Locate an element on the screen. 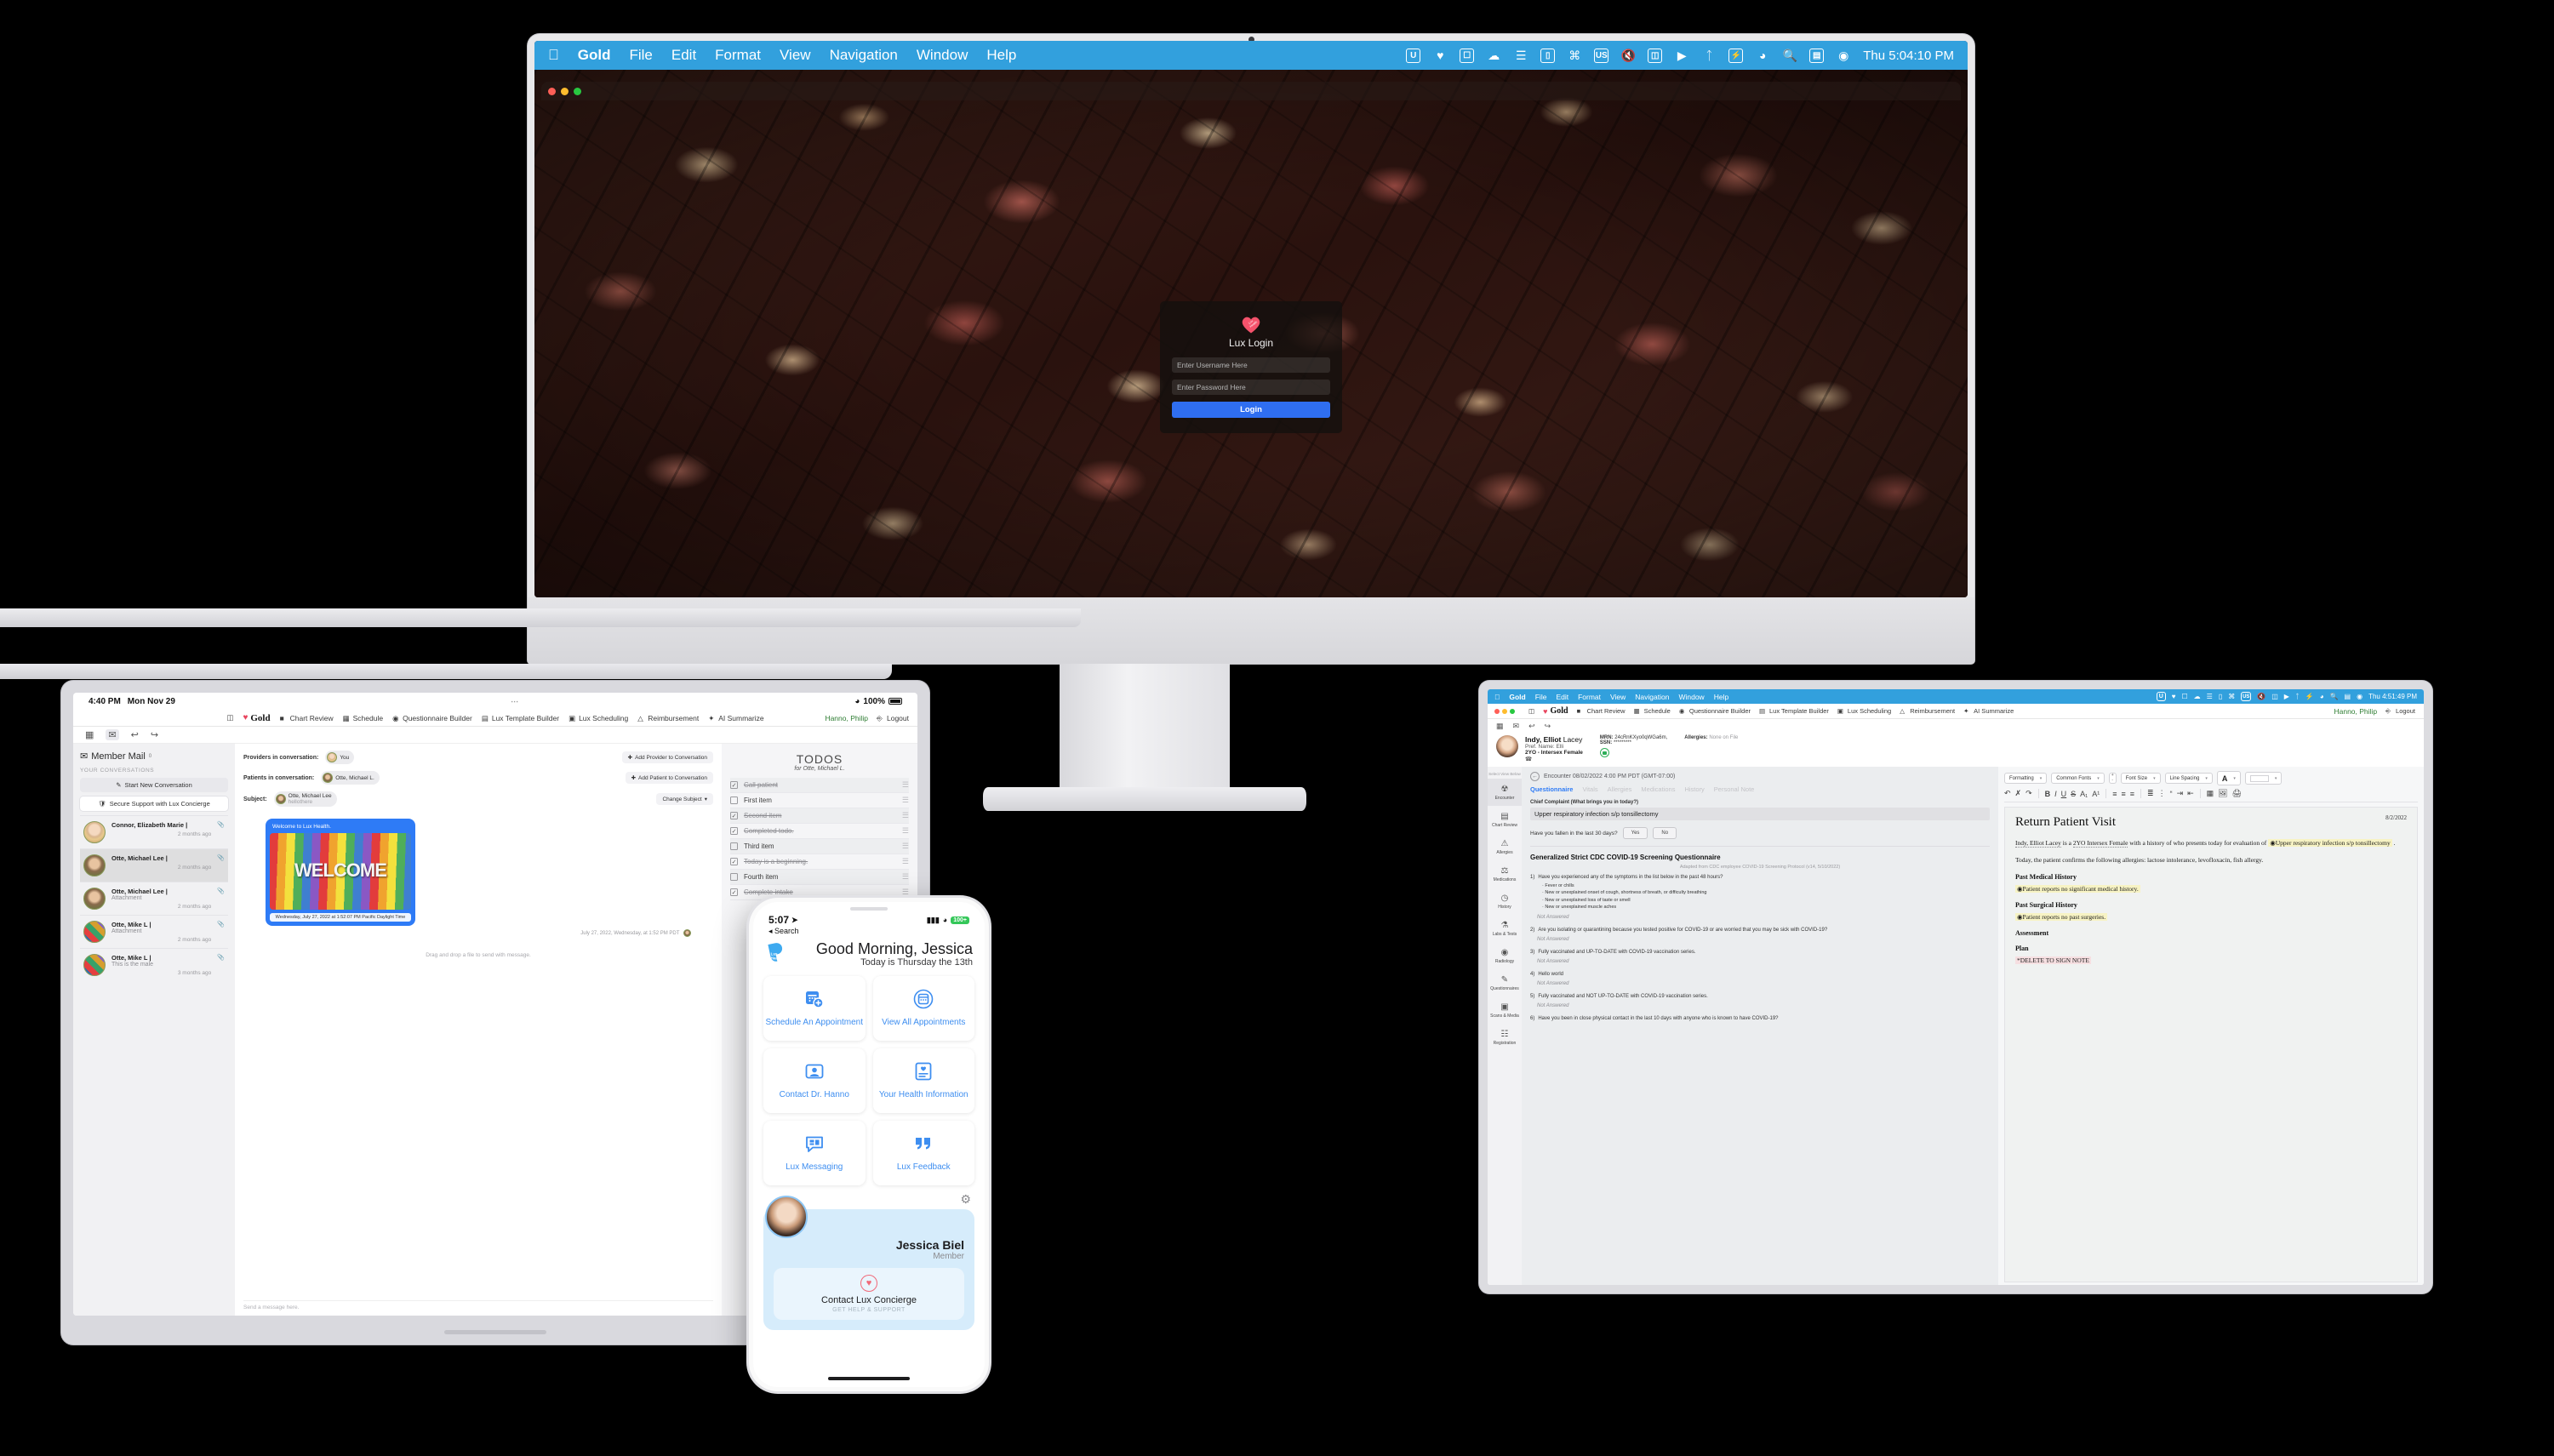 This screenshot has height=1456, width=2554. logout-button: ⎆ Logout is located at coordinates (2400, 711).